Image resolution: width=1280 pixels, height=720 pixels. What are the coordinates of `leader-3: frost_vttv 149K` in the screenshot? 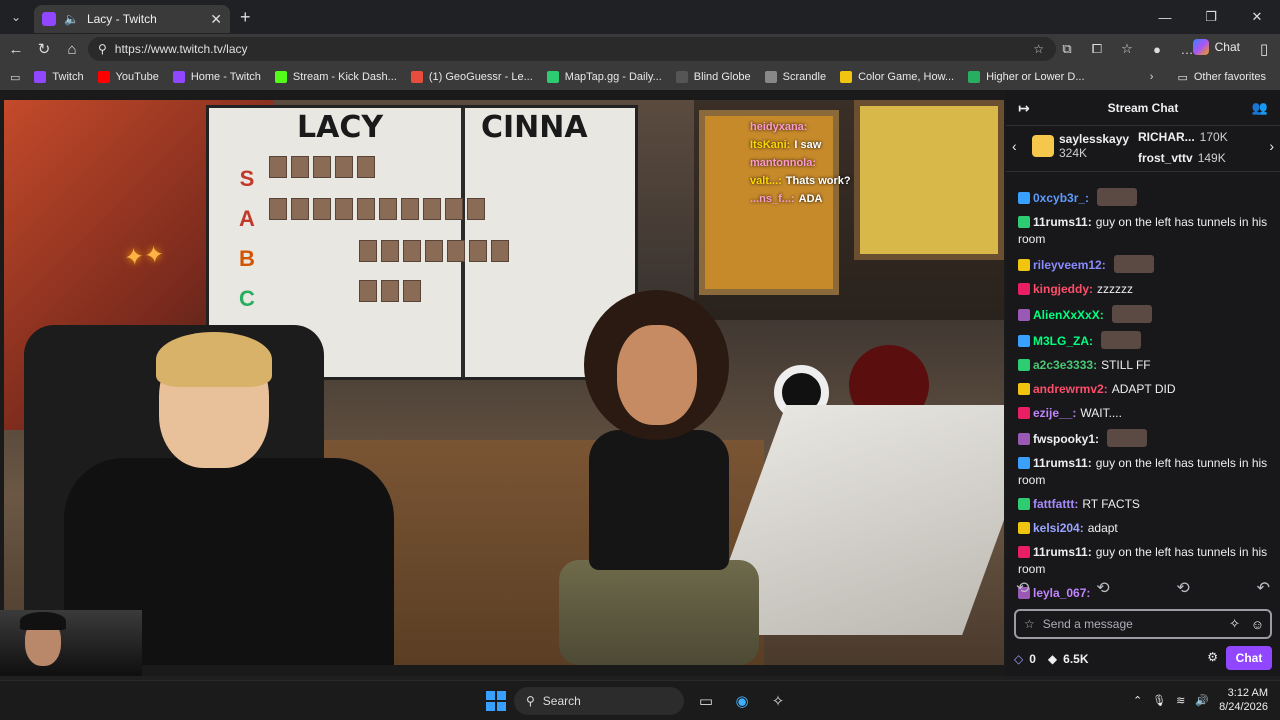 It's located at (1182, 158).